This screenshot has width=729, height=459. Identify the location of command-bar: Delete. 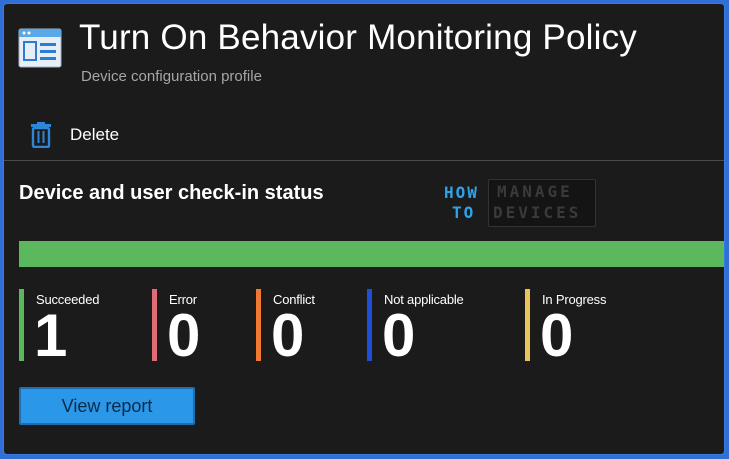
(364, 136).